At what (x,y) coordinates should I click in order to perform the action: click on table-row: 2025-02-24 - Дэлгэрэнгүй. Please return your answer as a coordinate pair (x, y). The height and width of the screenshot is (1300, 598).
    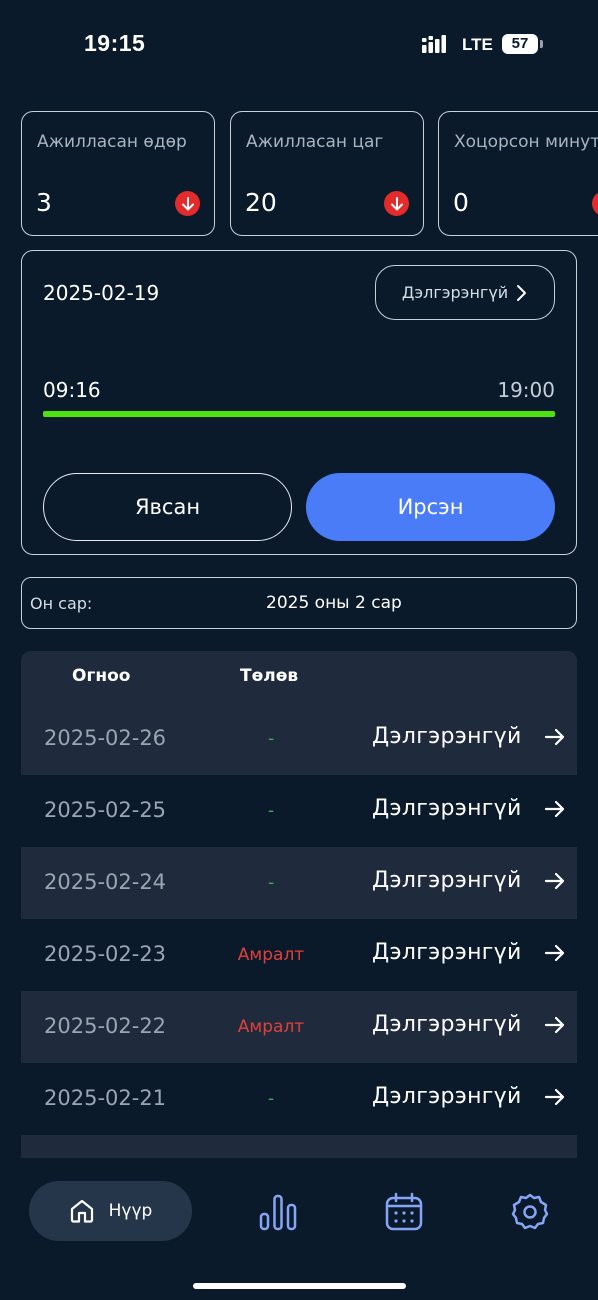
    Looking at the image, I should click on (299, 883).